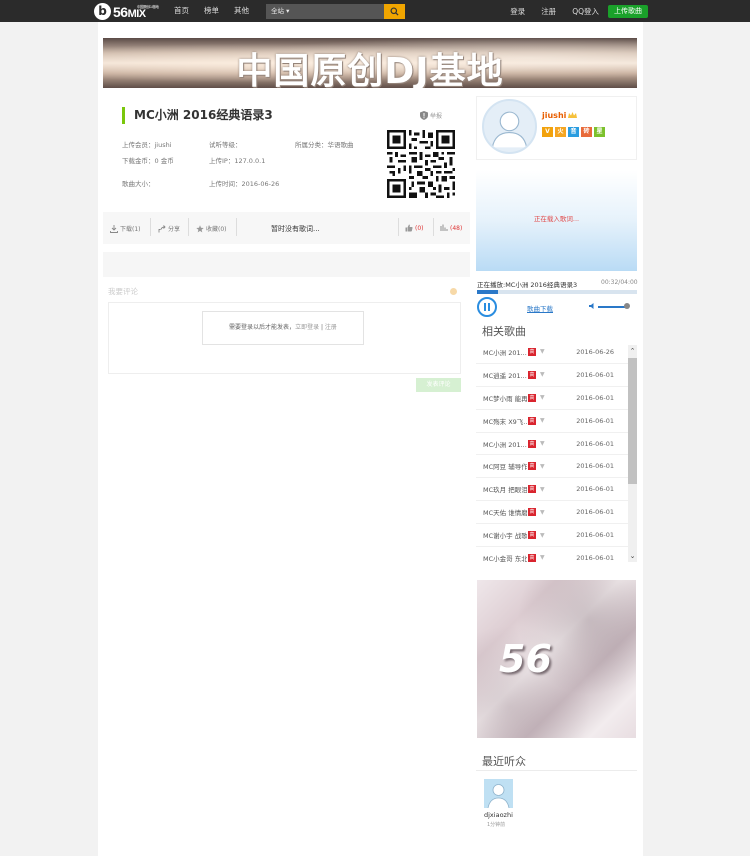 This screenshot has height=856, width=750. I want to click on related-song-row: MC逍遥 201... 高 ▼ 2016-06-01, so click(552, 375).